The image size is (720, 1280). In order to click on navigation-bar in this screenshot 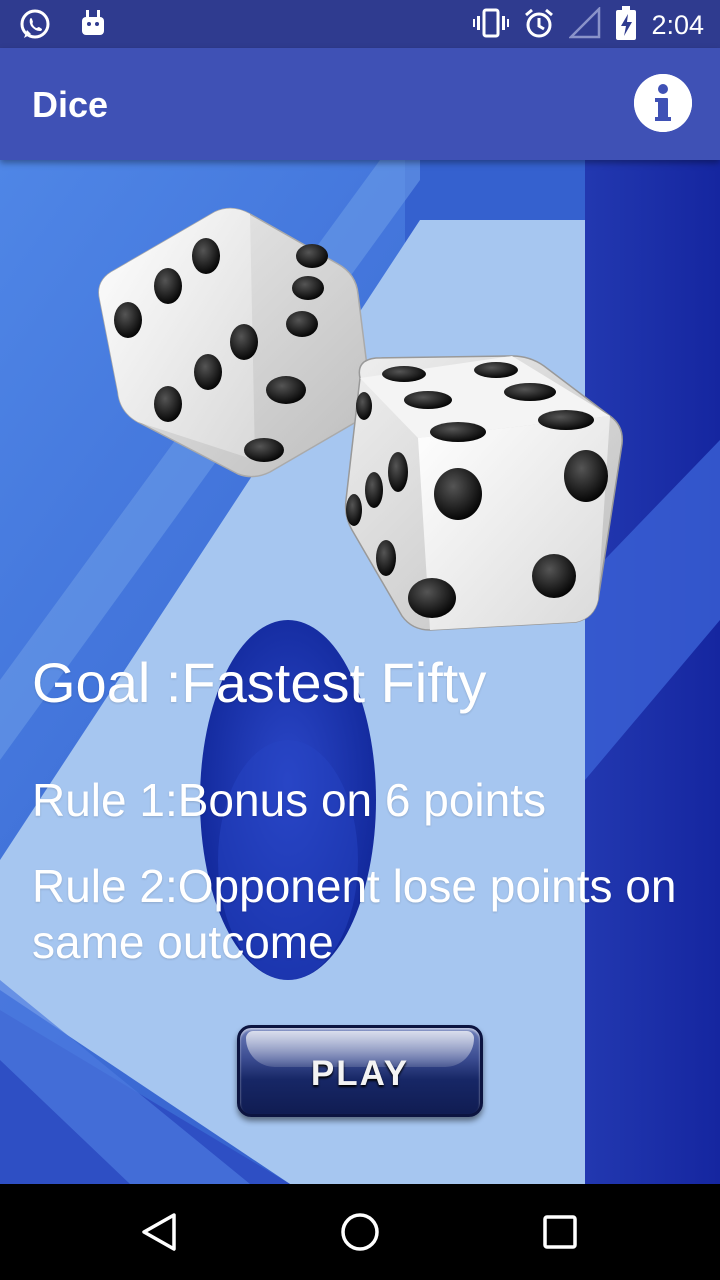, I will do `click(360, 1232)`.